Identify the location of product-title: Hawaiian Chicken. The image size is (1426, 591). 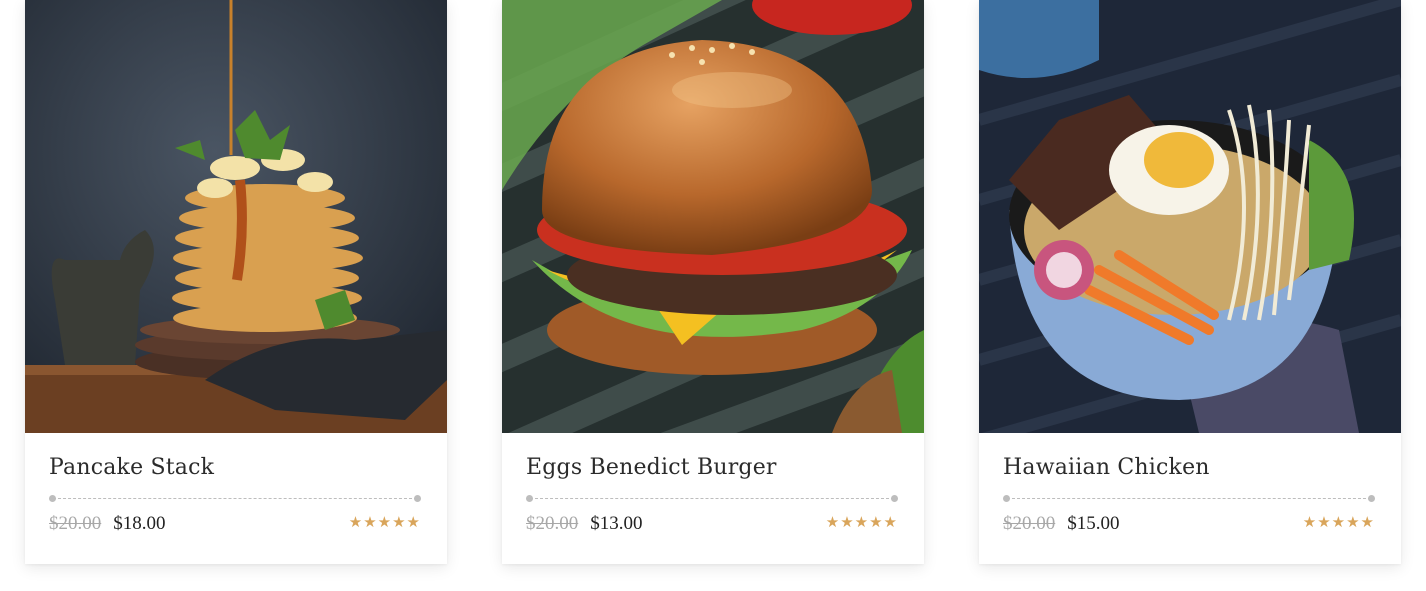
(1106, 467).